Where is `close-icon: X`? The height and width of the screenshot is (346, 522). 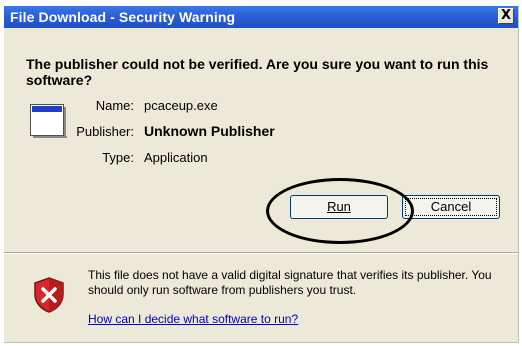
close-icon: X is located at coordinates (506, 15).